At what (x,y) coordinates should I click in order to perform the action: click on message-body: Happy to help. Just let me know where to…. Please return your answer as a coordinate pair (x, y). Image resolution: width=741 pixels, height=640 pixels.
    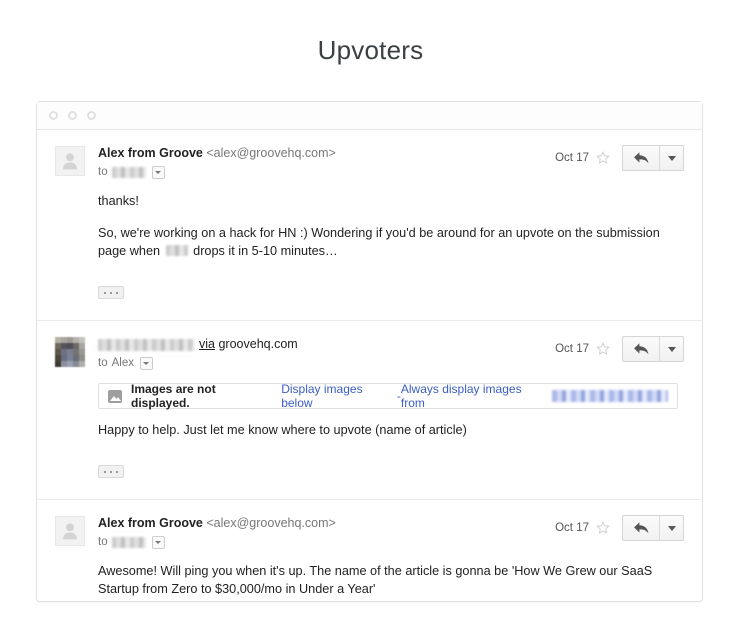
    Looking at the image, I should click on (391, 452).